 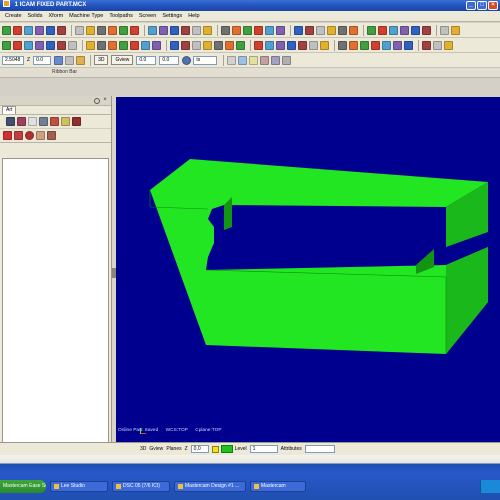 I want to click on up-arrow-icon, so click(x=7, y=135).